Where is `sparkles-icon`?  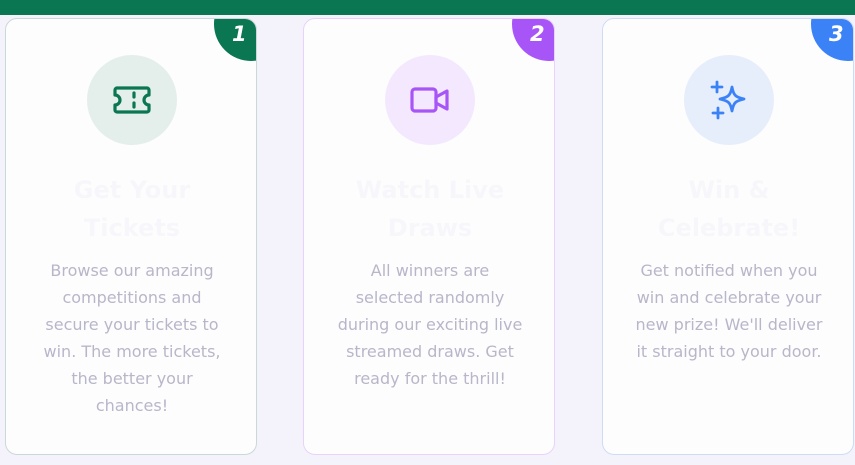
sparkles-icon is located at coordinates (728, 100).